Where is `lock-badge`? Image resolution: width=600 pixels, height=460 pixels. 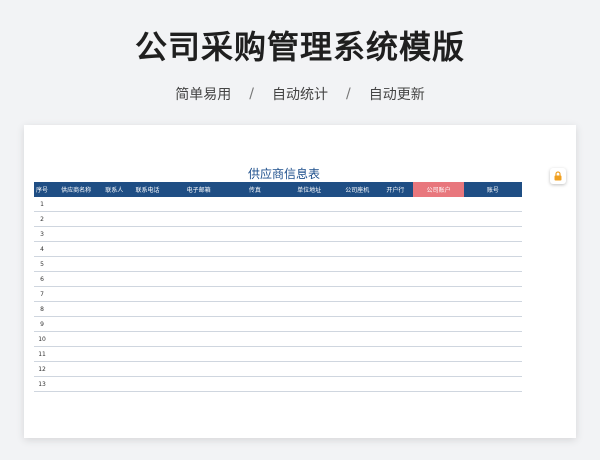
lock-badge is located at coordinates (558, 176).